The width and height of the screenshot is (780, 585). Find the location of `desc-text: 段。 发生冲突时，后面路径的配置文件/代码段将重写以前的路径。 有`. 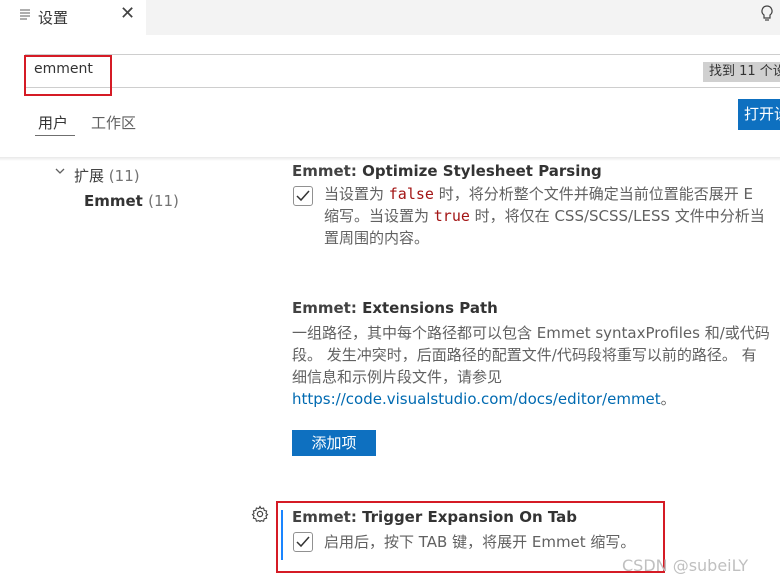

desc-text: 段。 发生冲突时，后面路径的配置文件/代码段将重写以前的路径。 有 is located at coordinates (524, 355).